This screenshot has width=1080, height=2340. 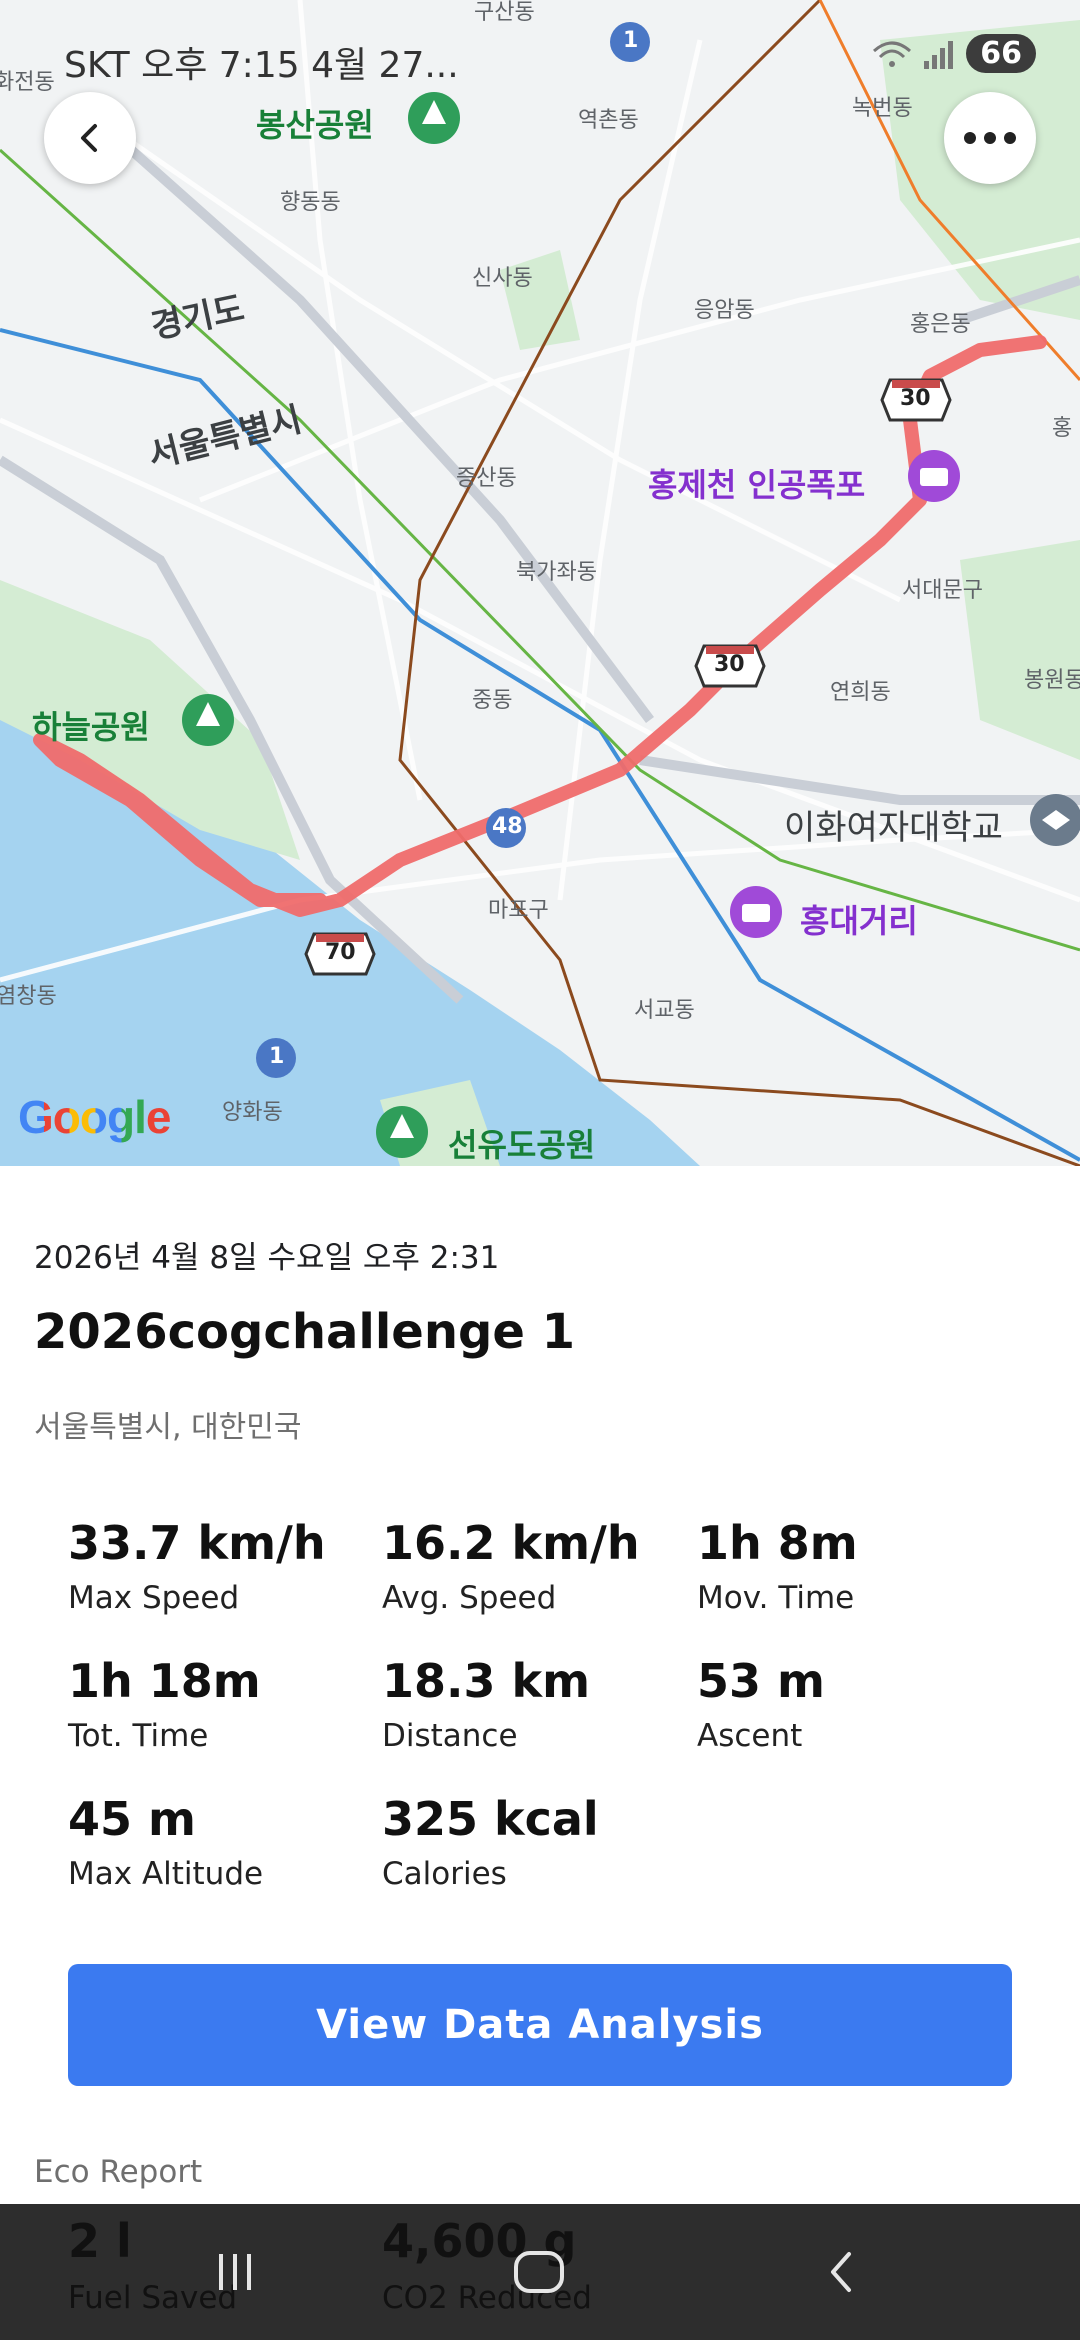 I want to click on map-label: 녹번동, so click(x=882, y=108).